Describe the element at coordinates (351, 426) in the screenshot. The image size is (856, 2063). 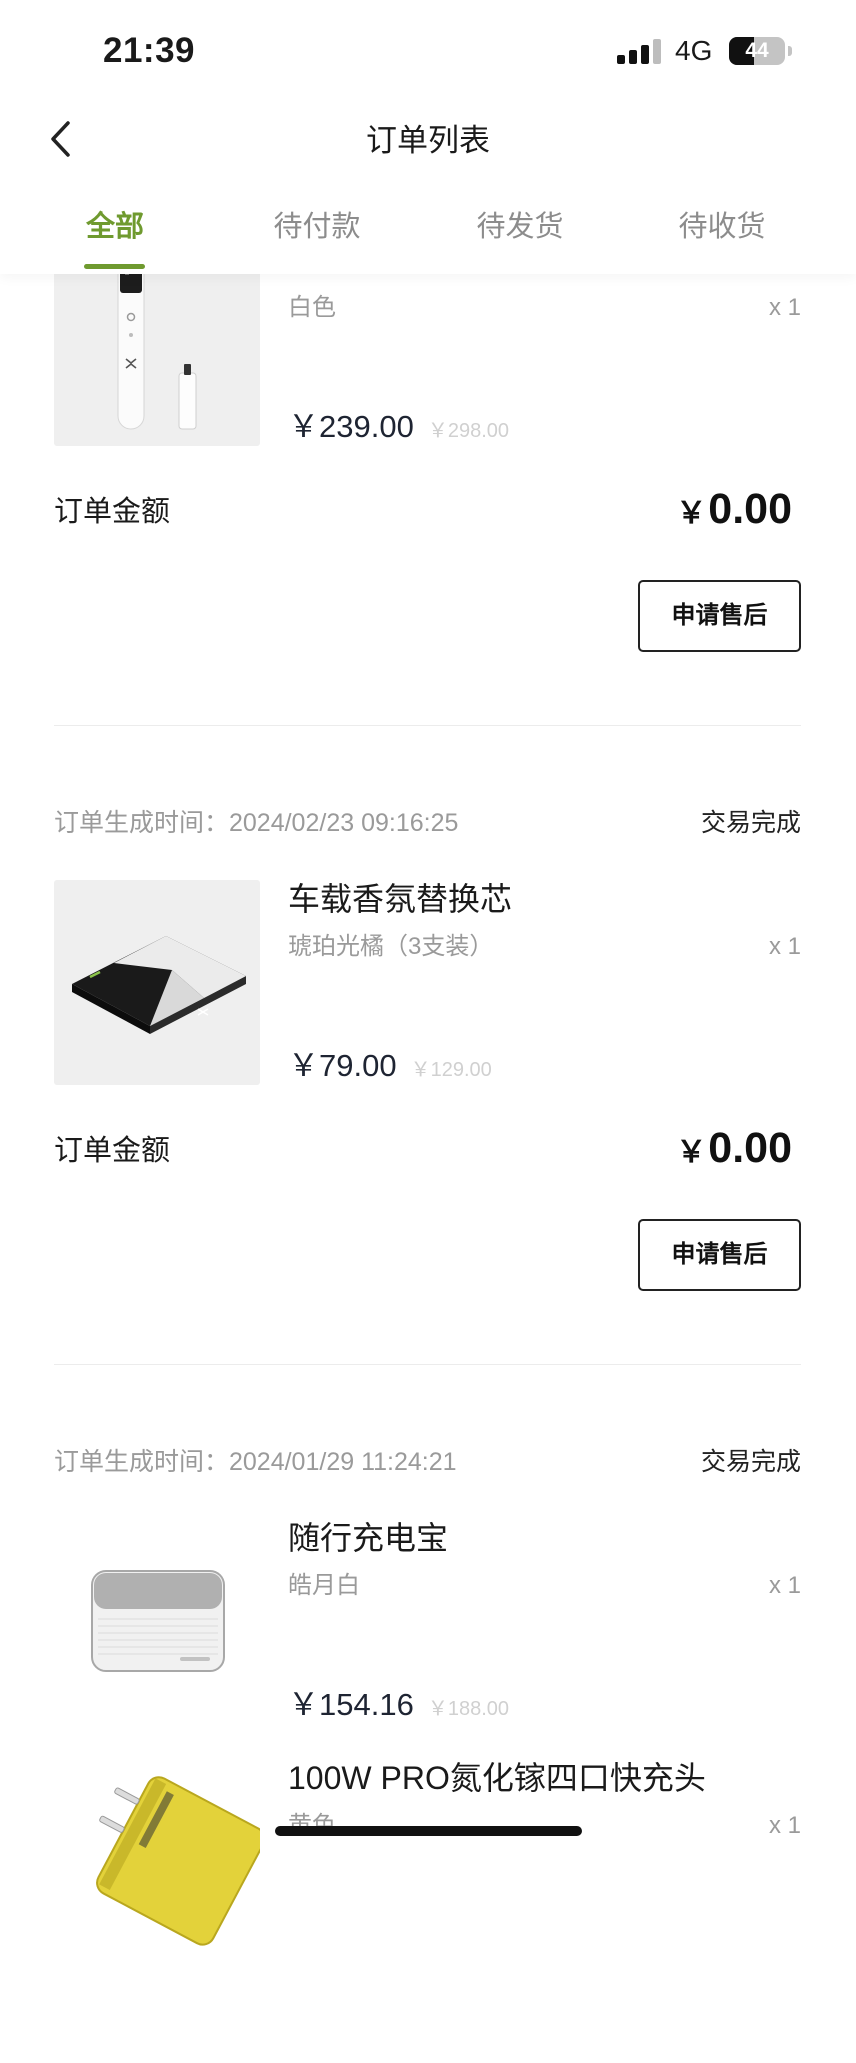
I see `sale-price: ￥239.00` at that location.